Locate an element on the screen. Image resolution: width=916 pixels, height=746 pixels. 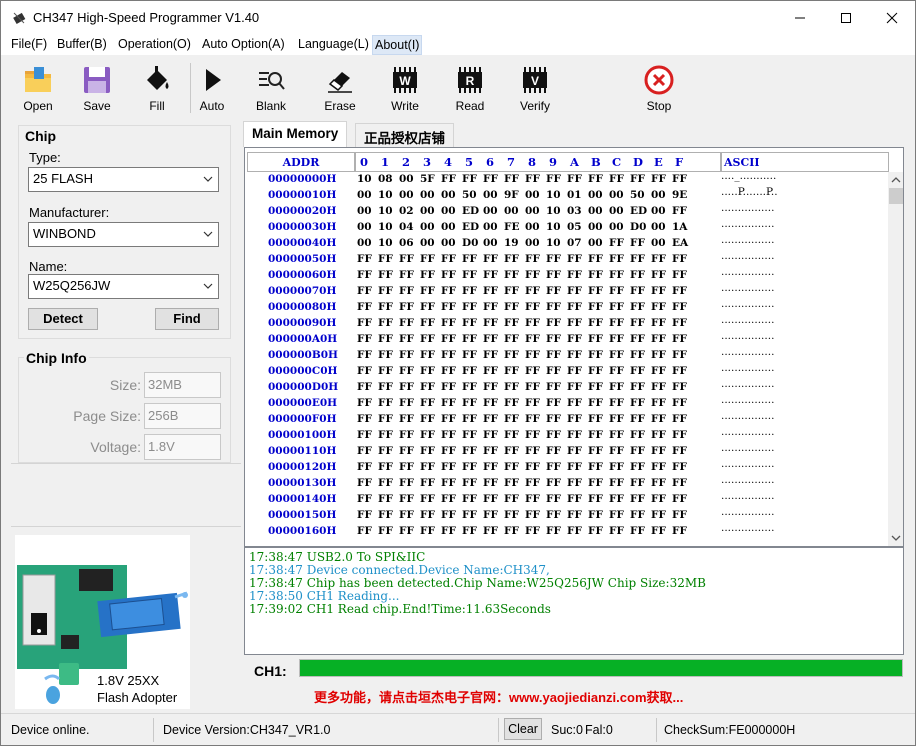
tab-authorized-store: 正品授权店铺 is located at coordinates (404, 135).